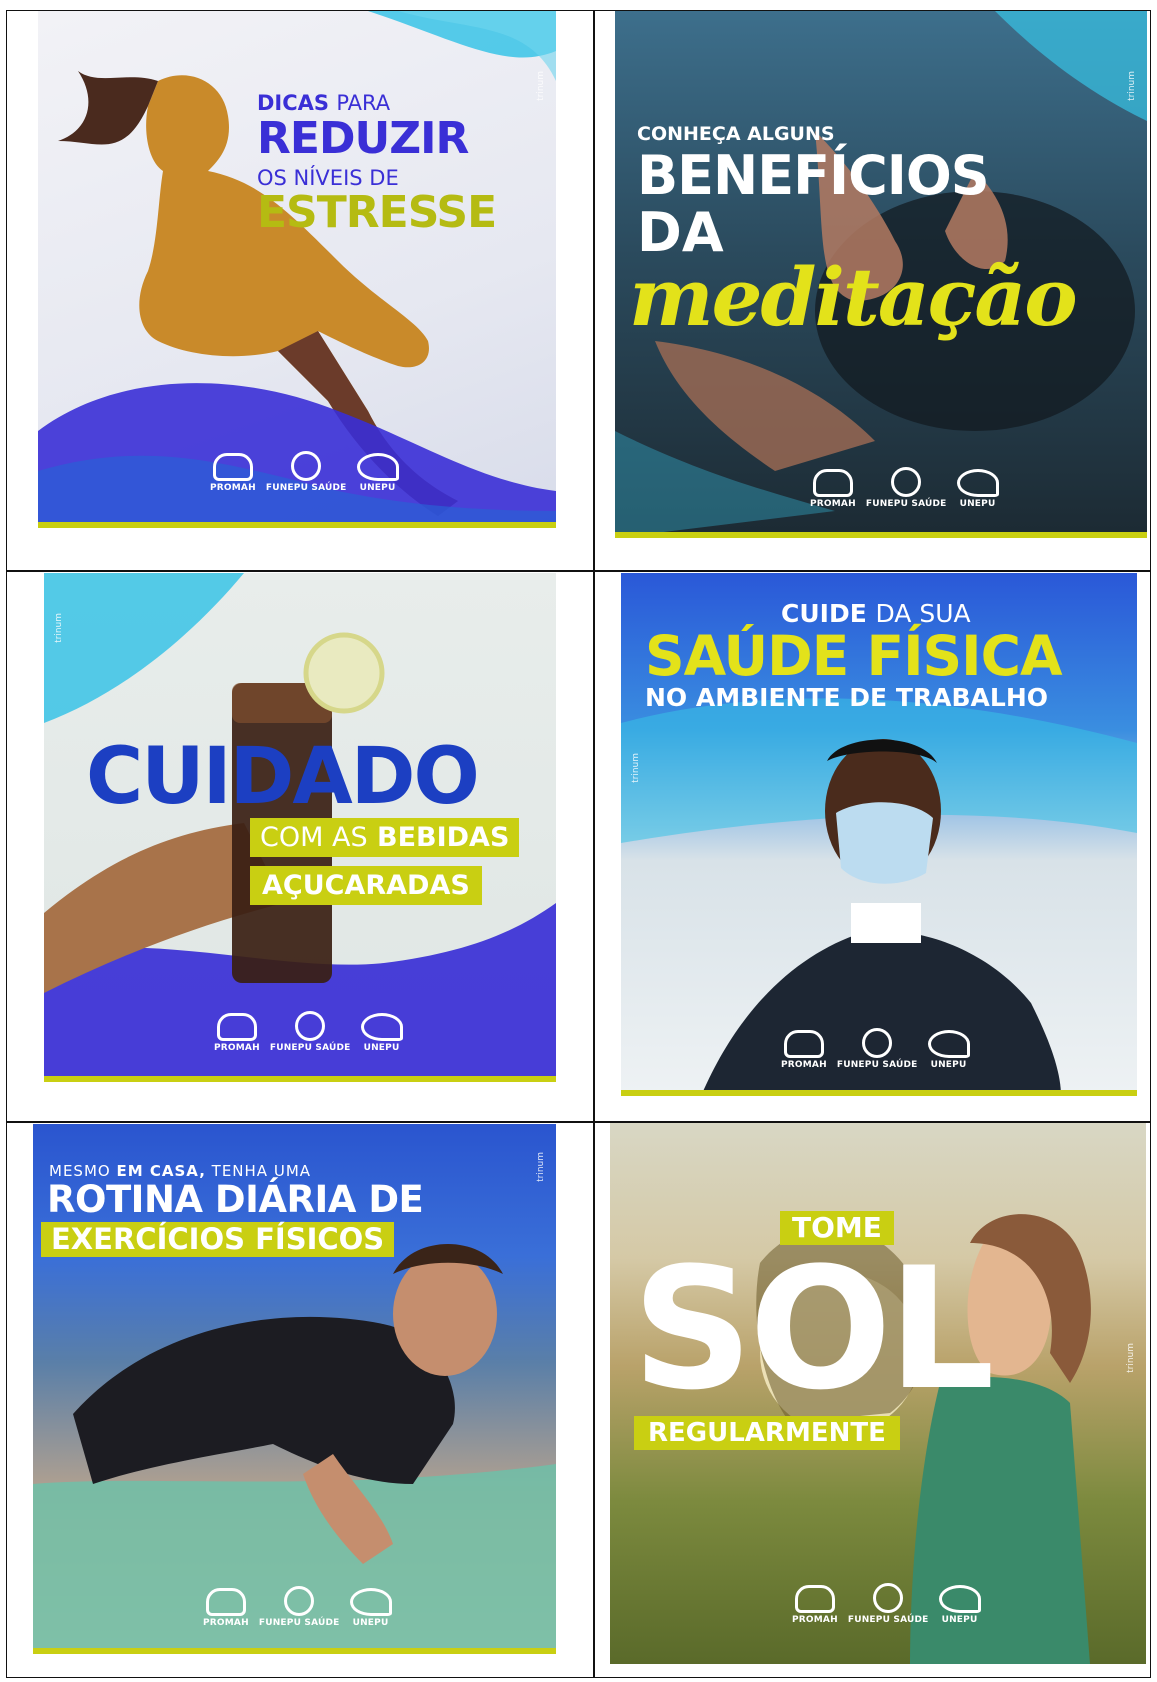  Describe the element at coordinates (218, 1239) in the screenshot. I see `exercise-line3: EXERCÍCIOS FÍSICOS` at that location.